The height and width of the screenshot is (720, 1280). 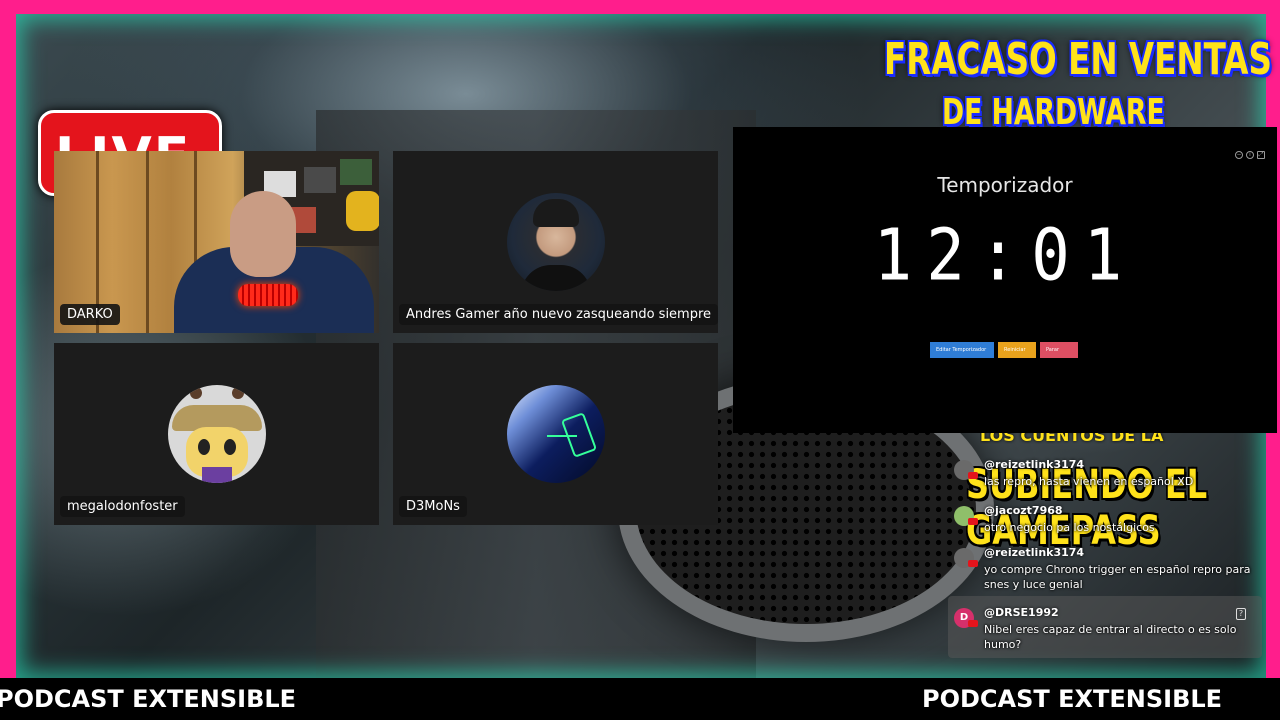 I want to click on participant-tile-megalodonfoster: megalodonfoster, so click(x=216, y=434).